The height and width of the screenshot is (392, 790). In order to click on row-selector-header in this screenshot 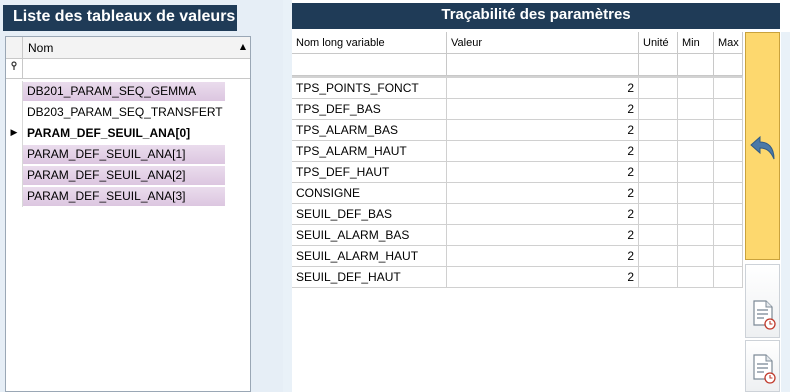, I will do `click(14, 48)`.